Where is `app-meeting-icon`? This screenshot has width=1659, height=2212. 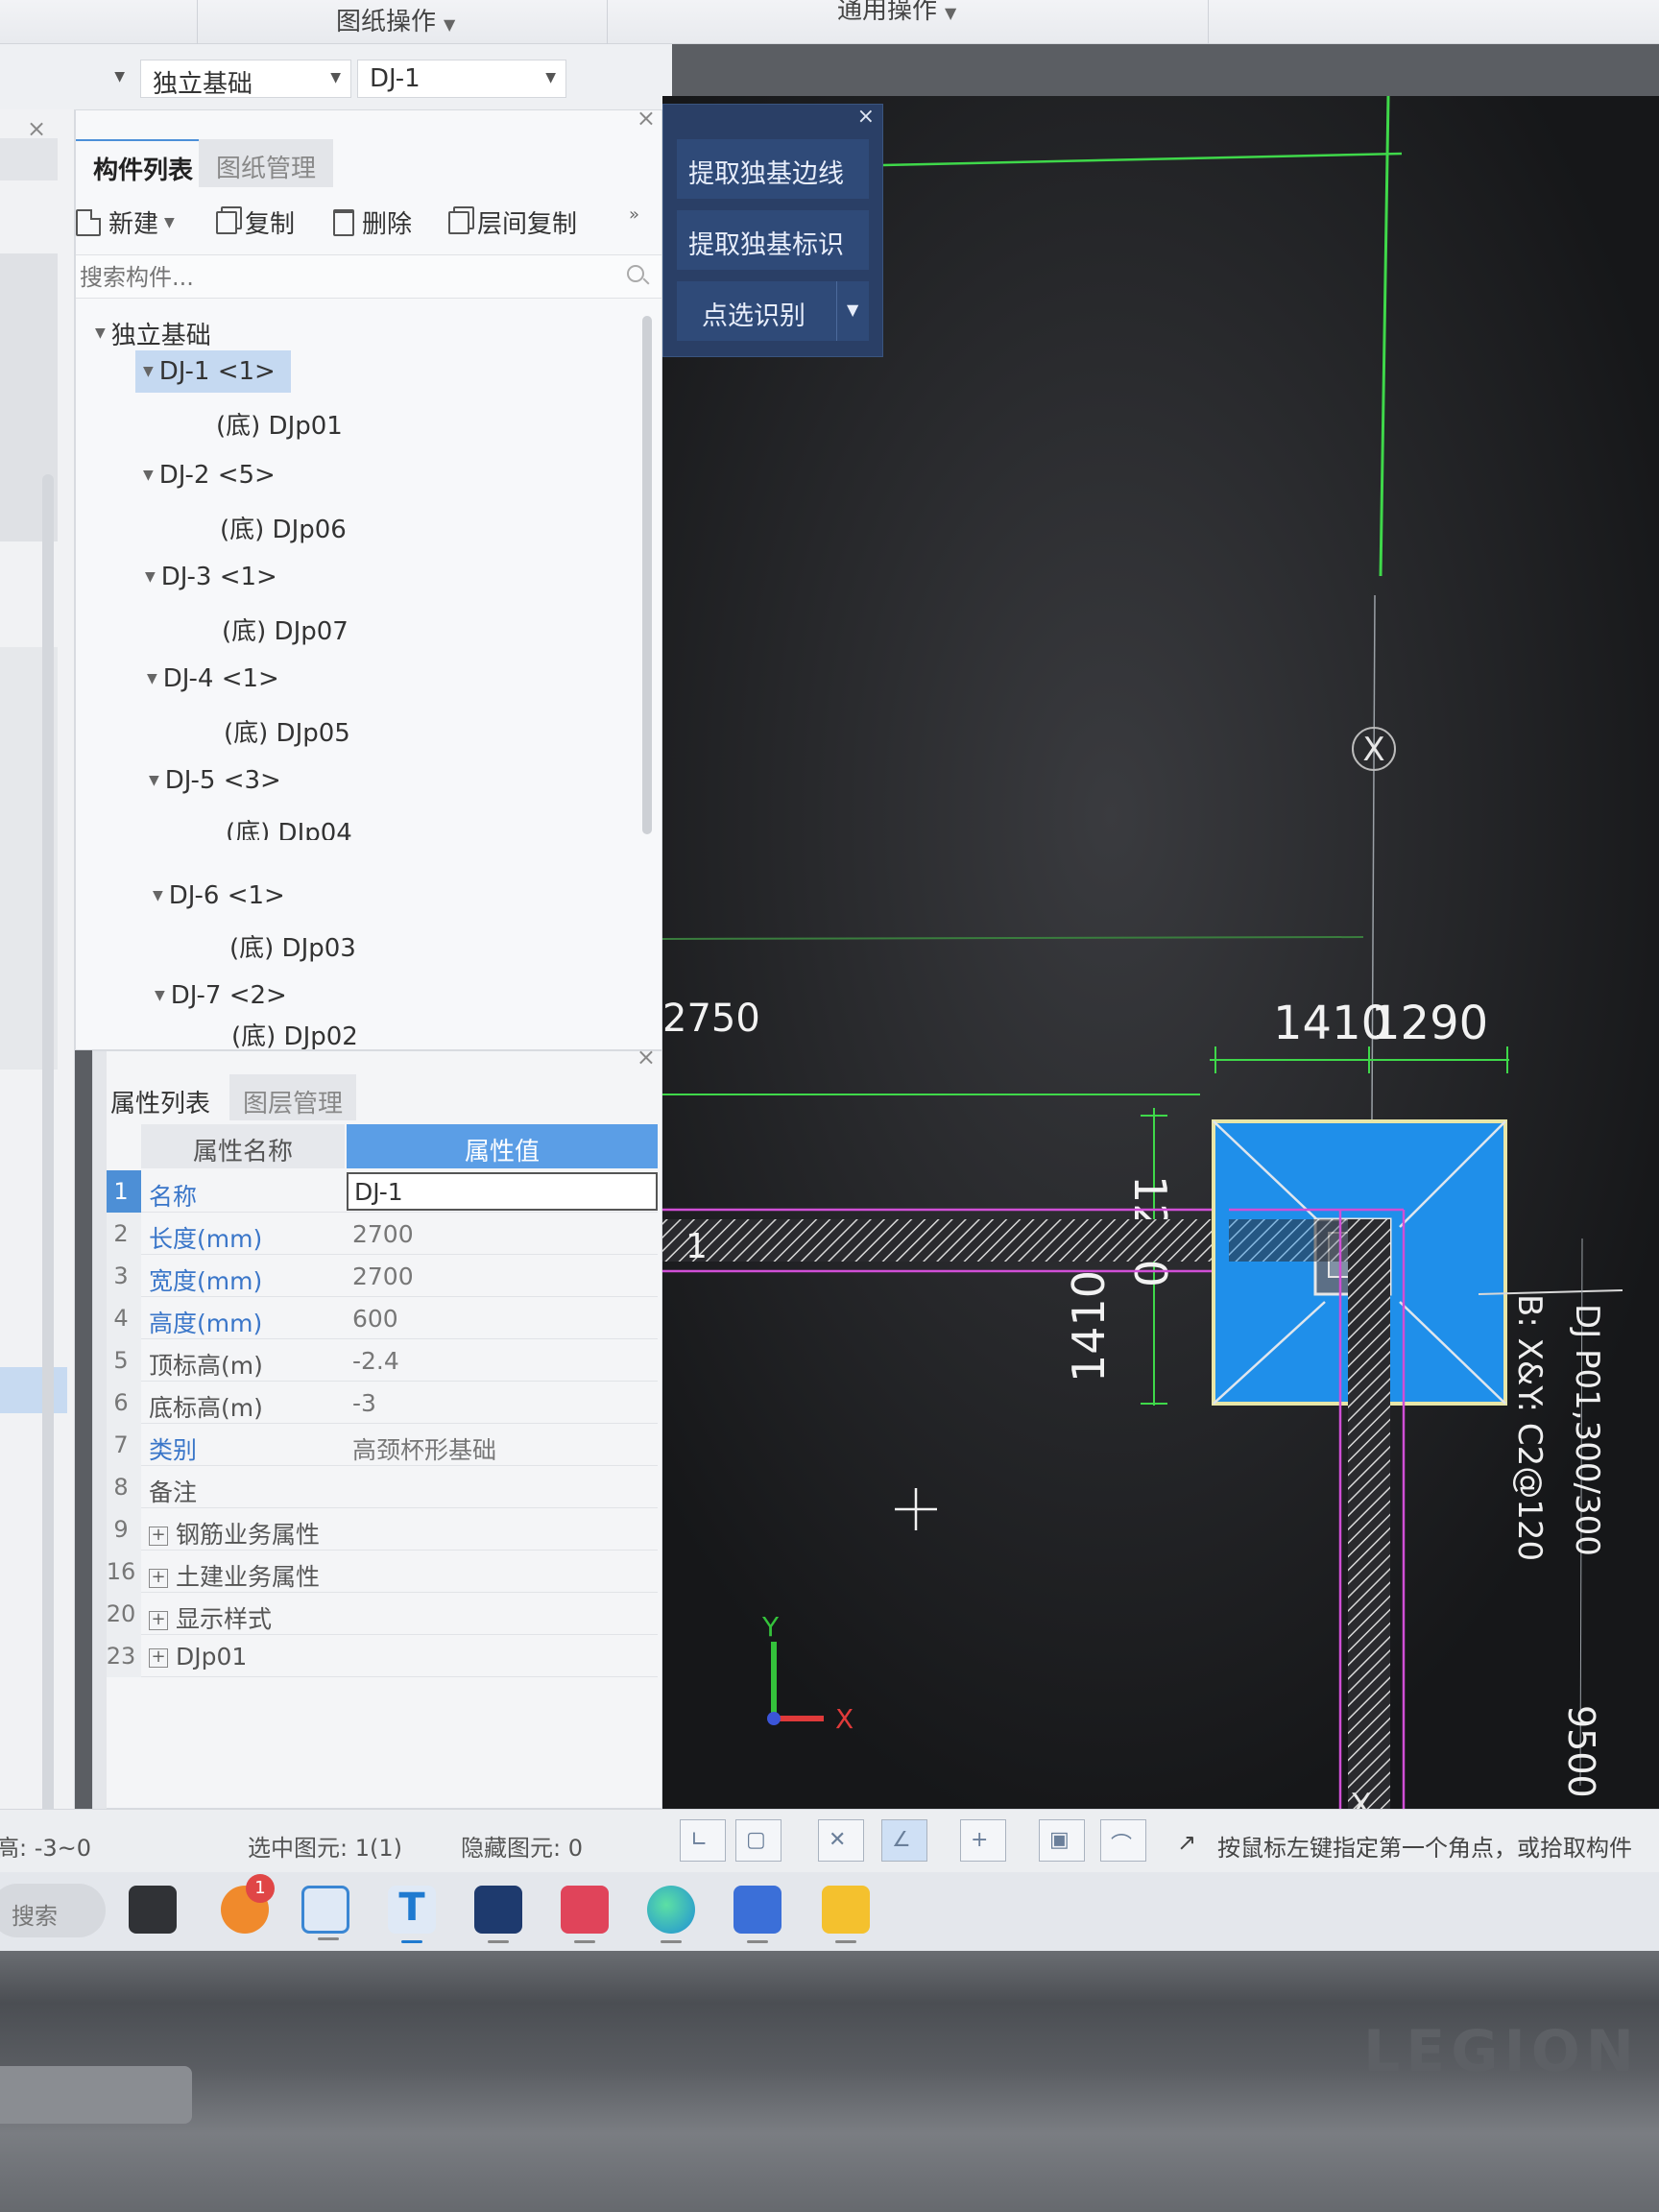 app-meeting-icon is located at coordinates (757, 1915).